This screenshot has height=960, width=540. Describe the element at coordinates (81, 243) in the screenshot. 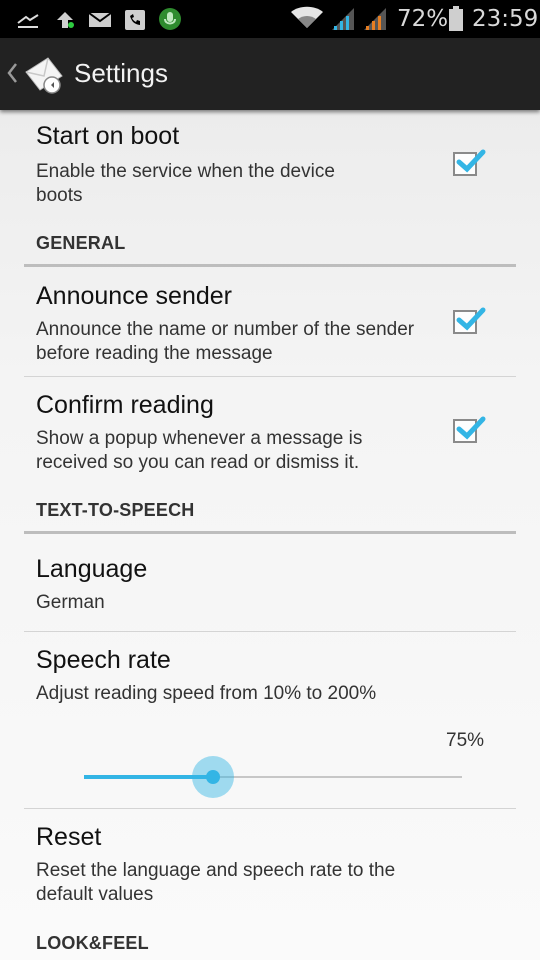

I see `category-general: GENERAL` at that location.